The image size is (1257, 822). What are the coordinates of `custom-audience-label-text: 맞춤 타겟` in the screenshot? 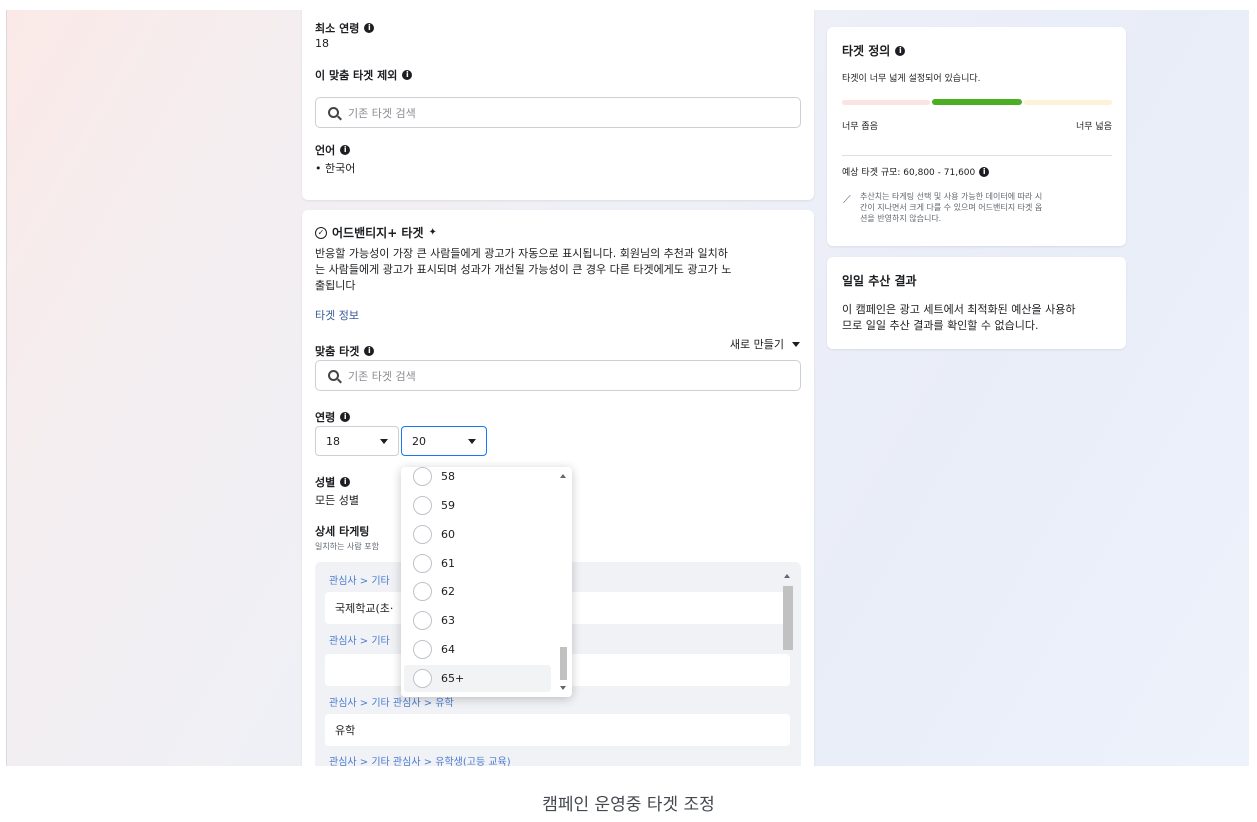 It's located at (337, 351).